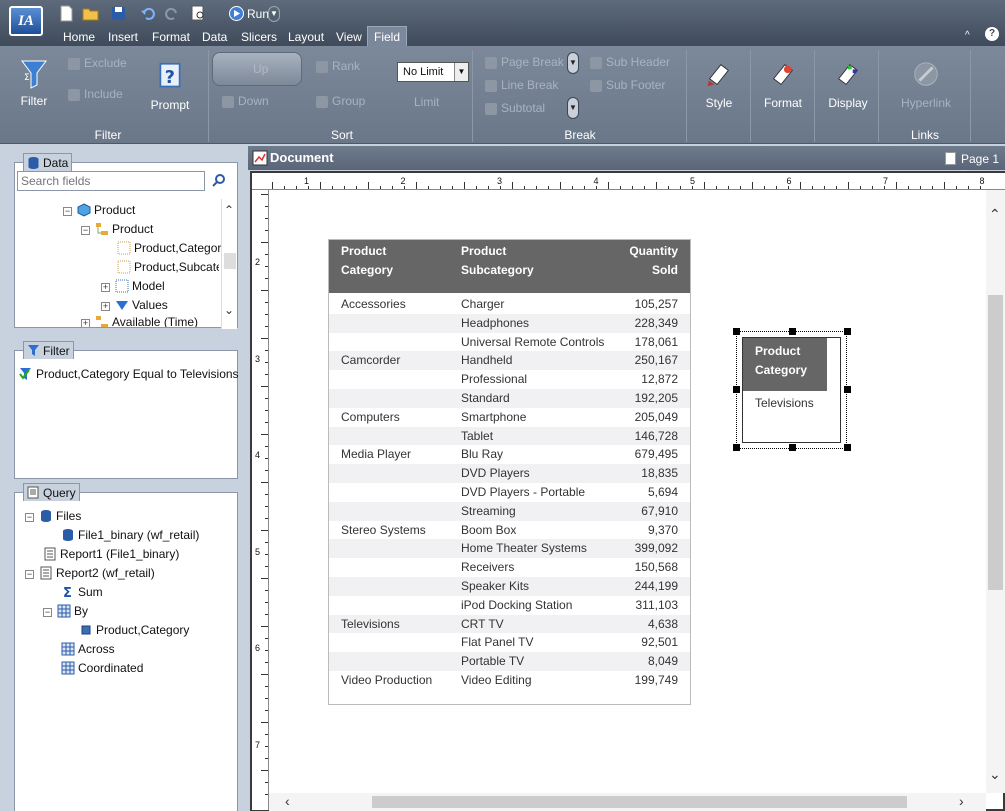  Describe the element at coordinates (97, 63) in the screenshot. I see `exclude-button: Exclude` at that location.